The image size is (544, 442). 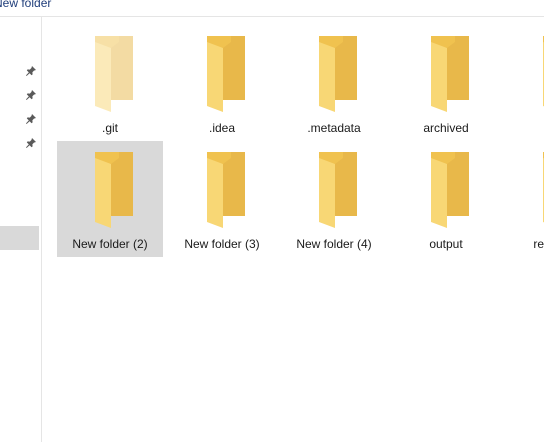 What do you see at coordinates (109, 128) in the screenshot?
I see `folder-name: .git` at bounding box center [109, 128].